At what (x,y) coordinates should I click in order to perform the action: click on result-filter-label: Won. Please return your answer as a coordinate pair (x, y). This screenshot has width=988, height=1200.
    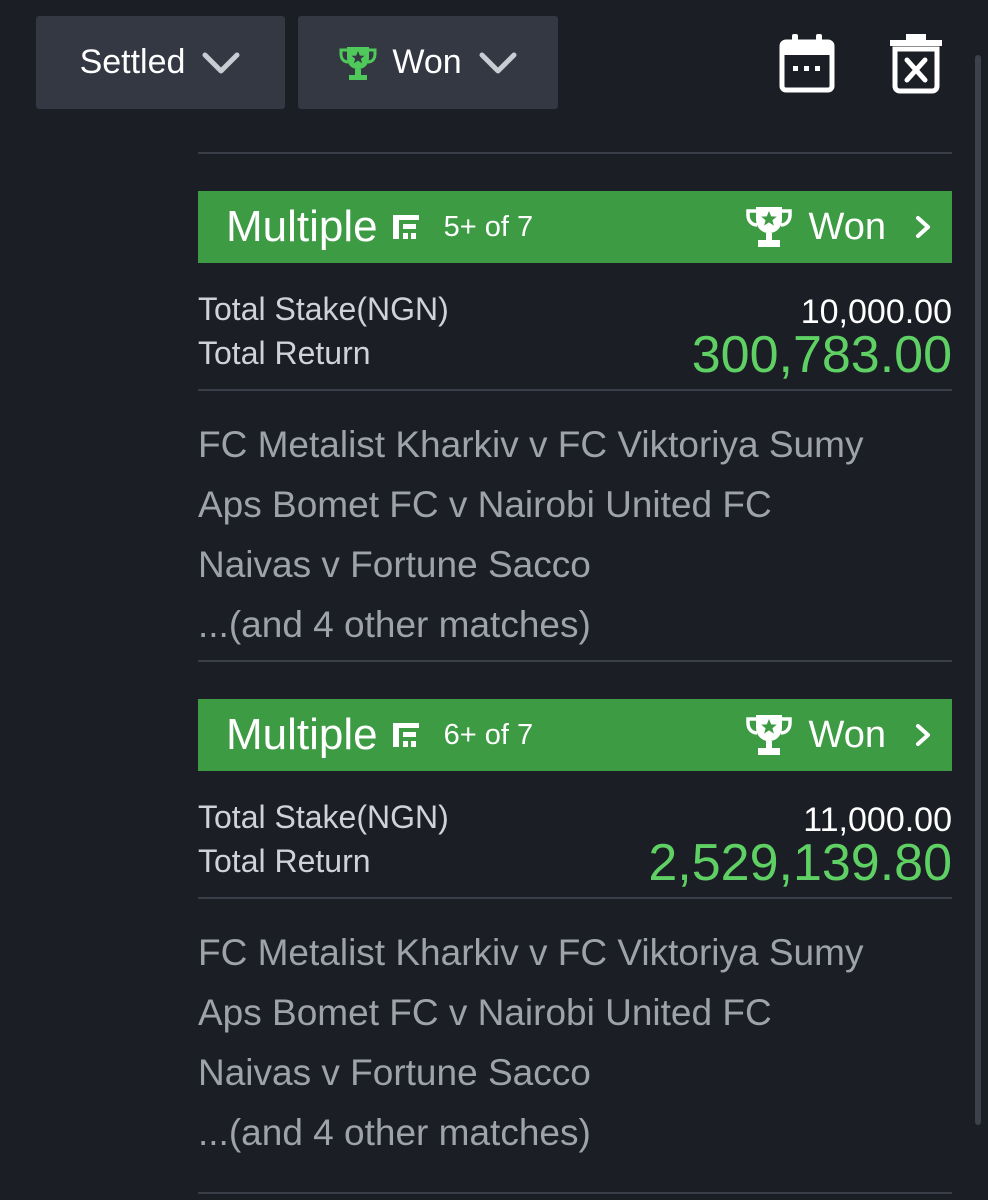
    Looking at the image, I should click on (427, 62).